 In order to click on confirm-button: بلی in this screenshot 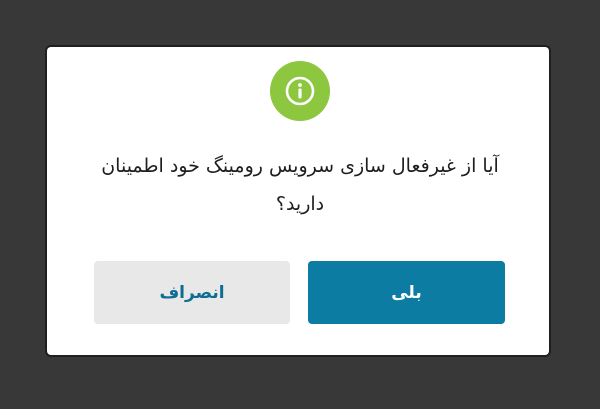, I will do `click(406, 292)`.